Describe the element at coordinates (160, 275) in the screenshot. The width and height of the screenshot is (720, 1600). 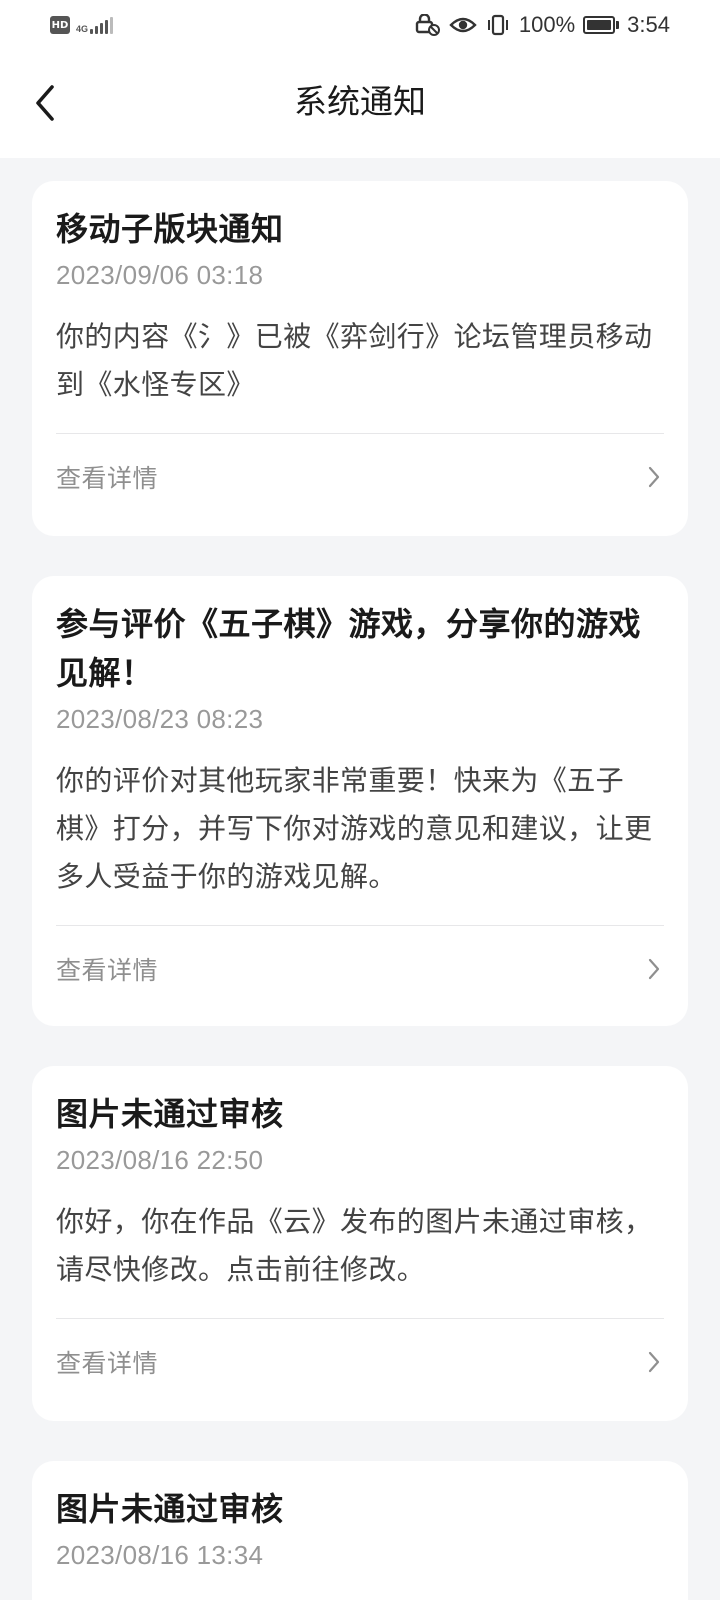
I see `notification-time: 2023/09/06 03:18` at that location.